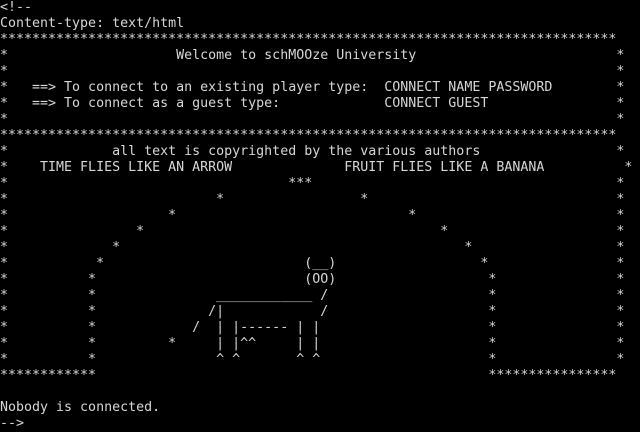 The image size is (640, 432). I want to click on ascii-cow-hooves-line: * * ^ ^ ^ ^ * *, so click(312, 359).